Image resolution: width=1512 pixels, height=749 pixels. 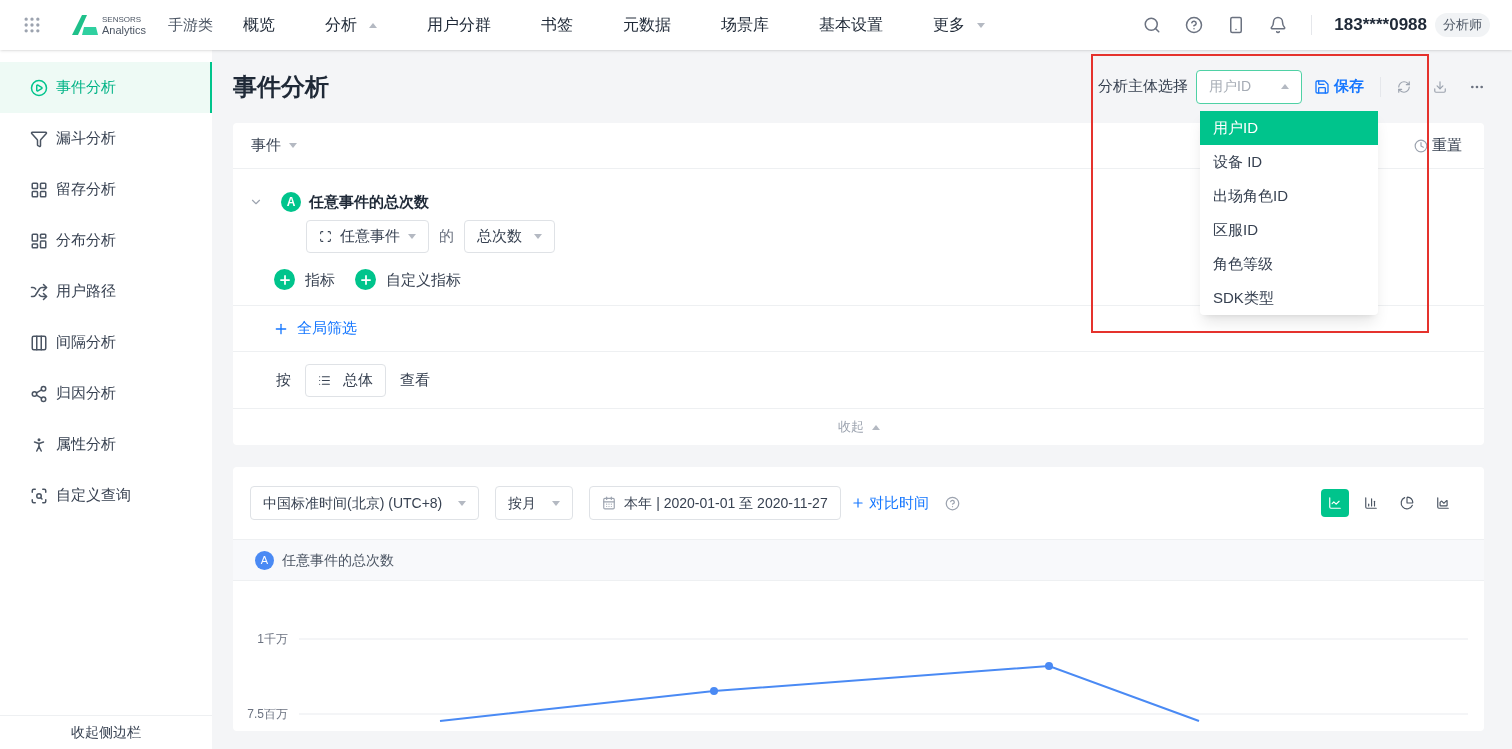 I want to click on clock-icon, so click(x=1421, y=145).